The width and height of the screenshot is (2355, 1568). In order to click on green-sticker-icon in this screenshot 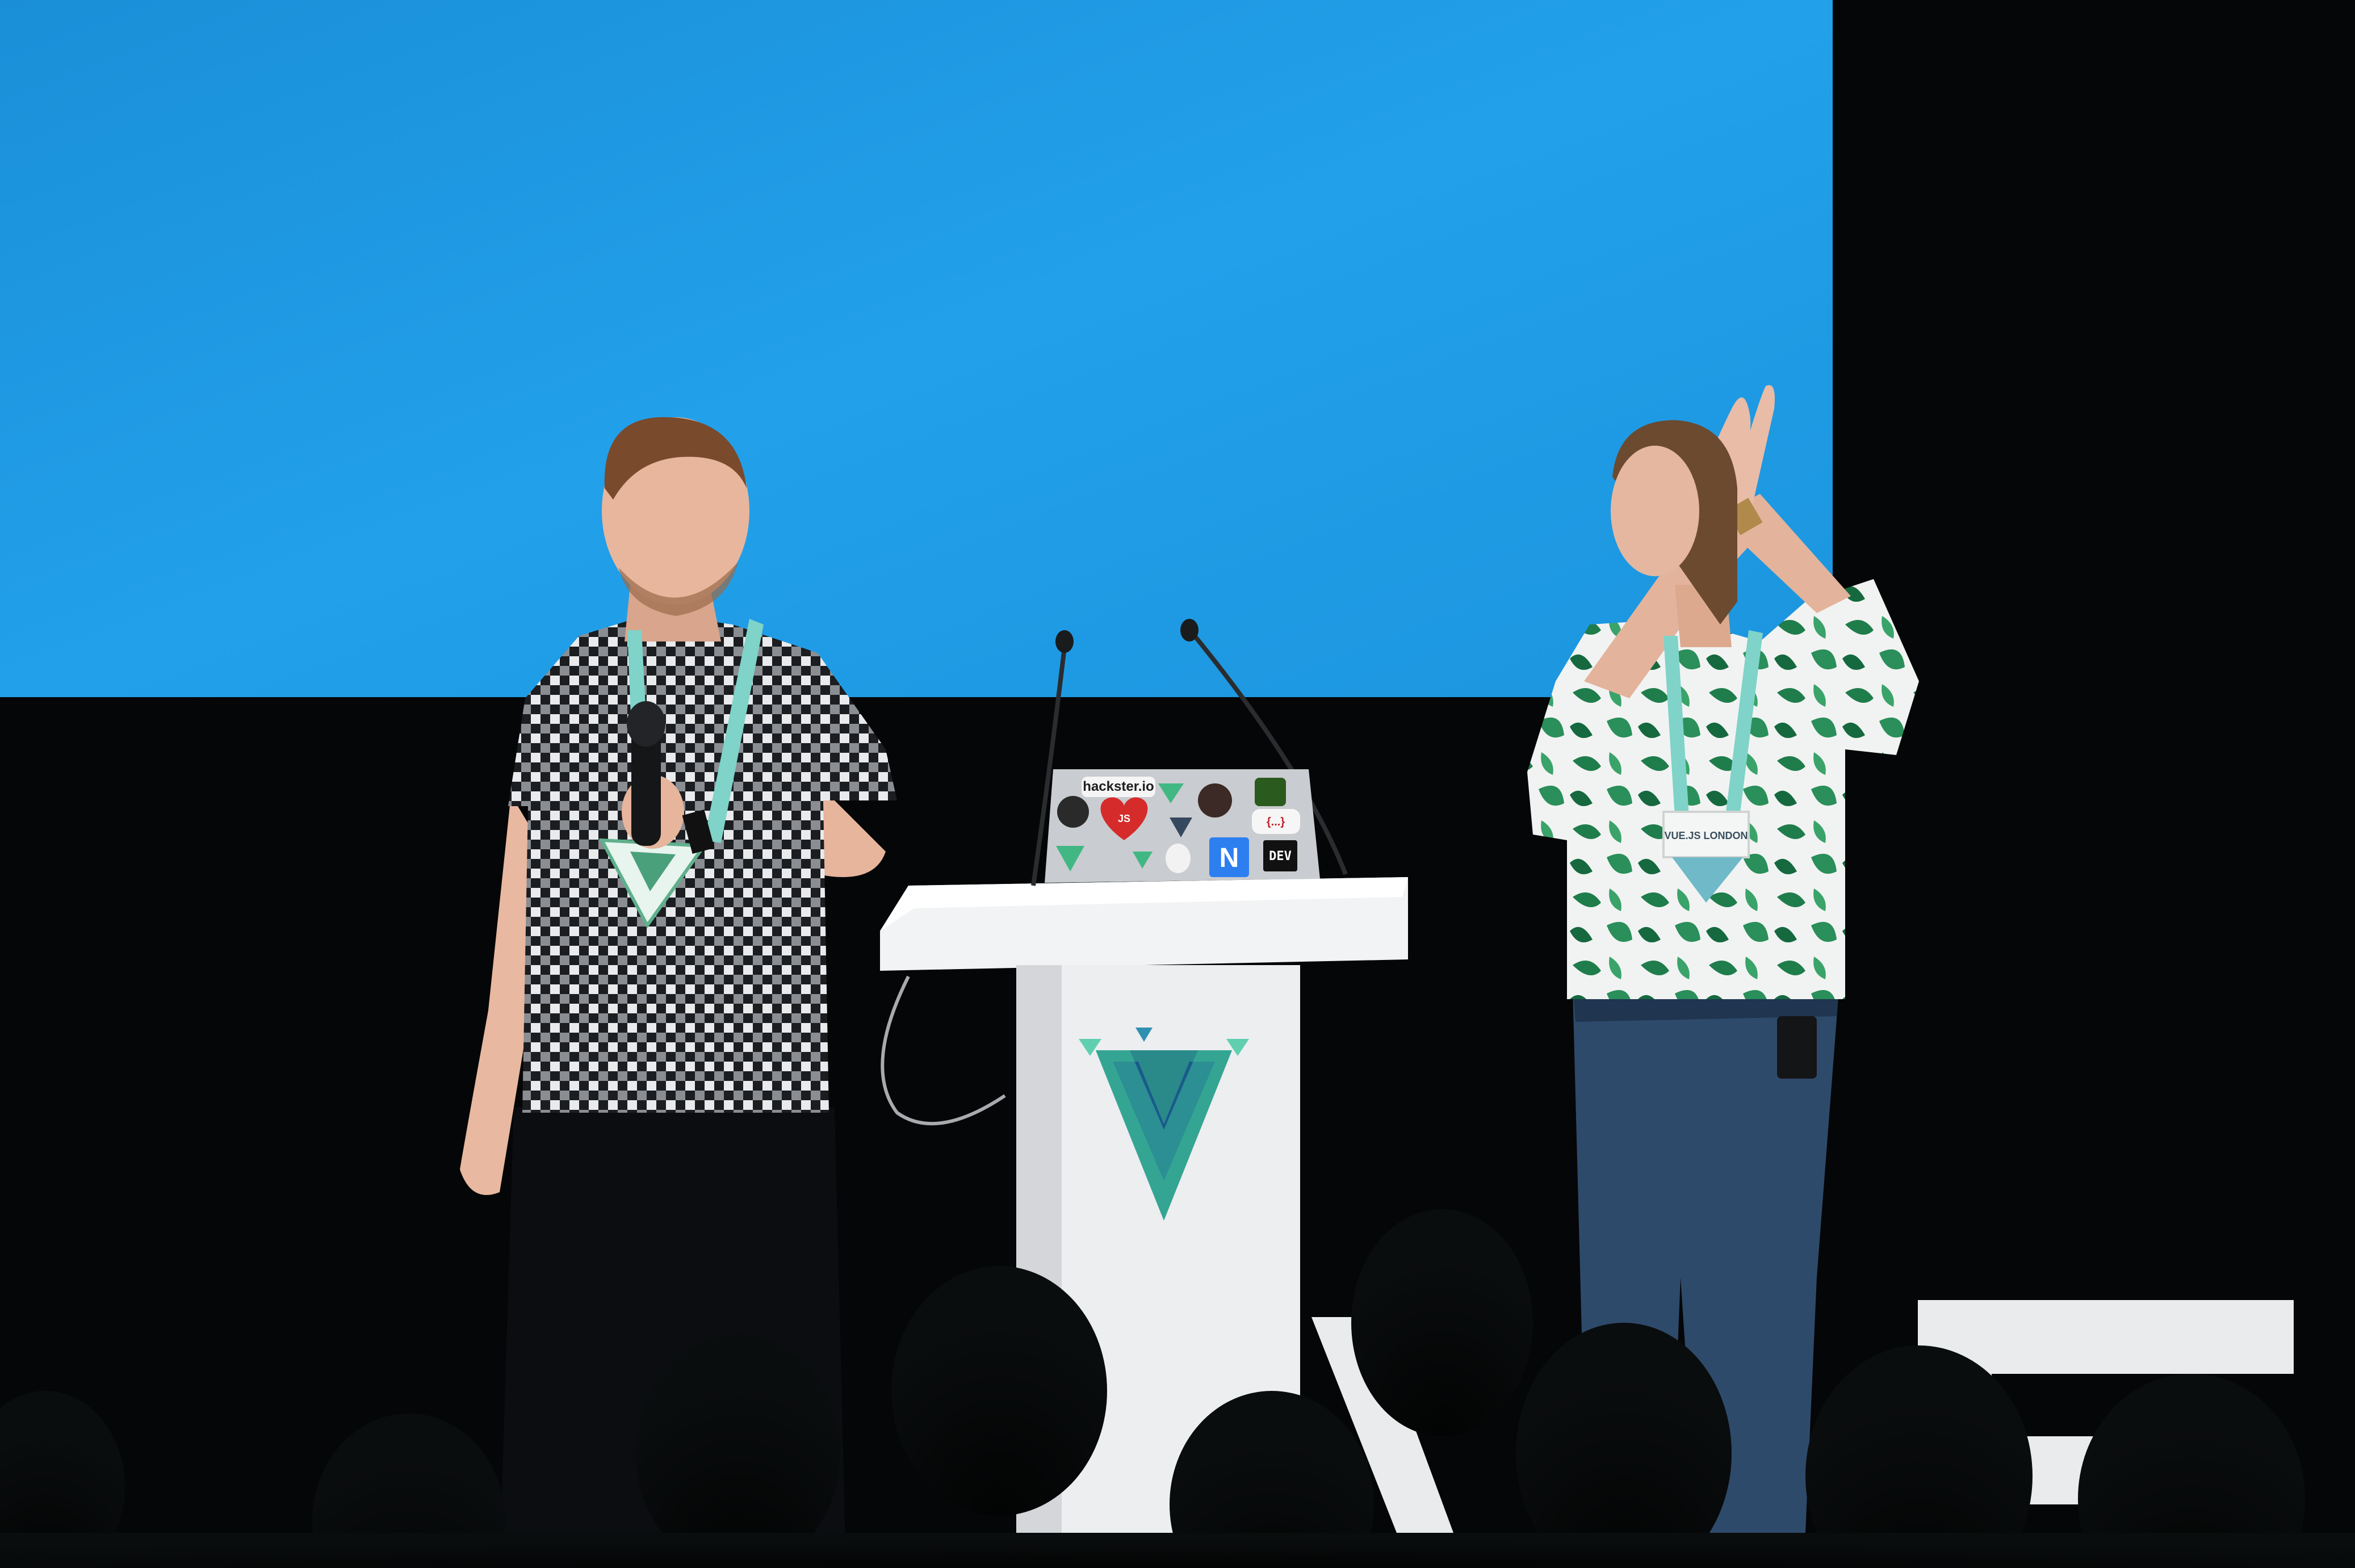, I will do `click(1271, 792)`.